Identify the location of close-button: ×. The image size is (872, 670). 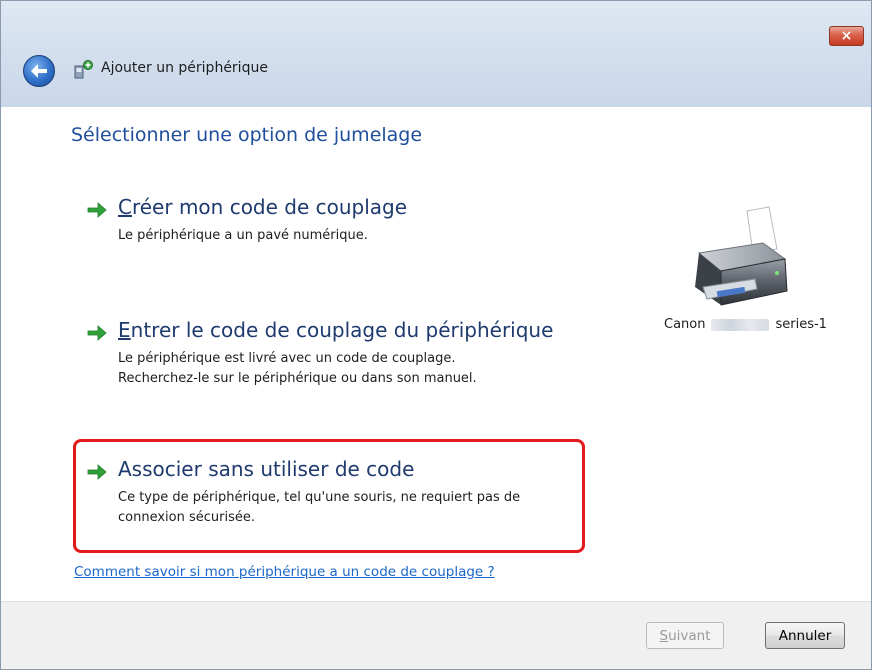
(846, 36).